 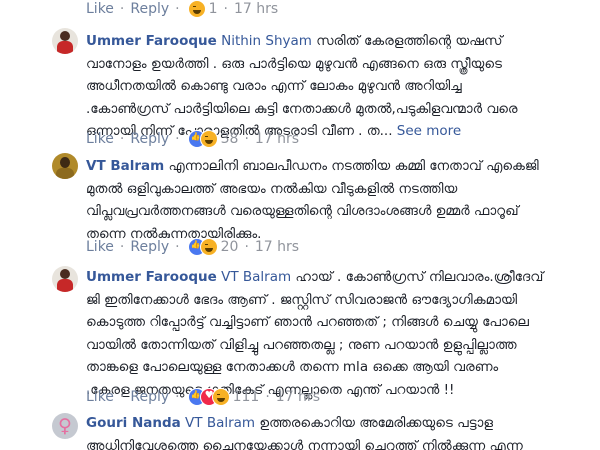 I want to click on comment-author: VT Balram, so click(x=125, y=166).